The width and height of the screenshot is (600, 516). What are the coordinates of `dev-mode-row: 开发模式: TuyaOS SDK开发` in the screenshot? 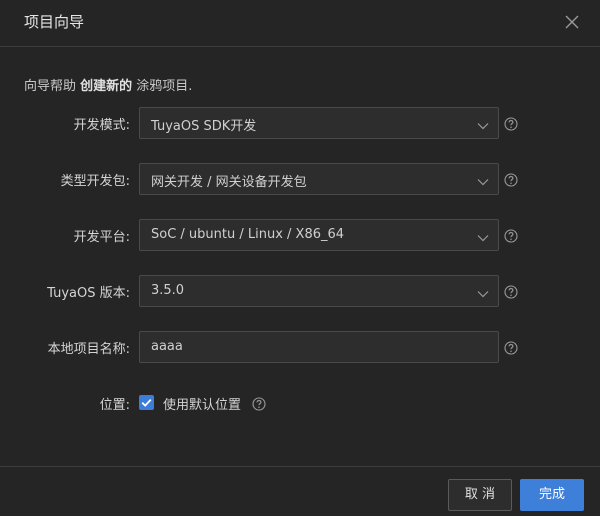 It's located at (300, 123).